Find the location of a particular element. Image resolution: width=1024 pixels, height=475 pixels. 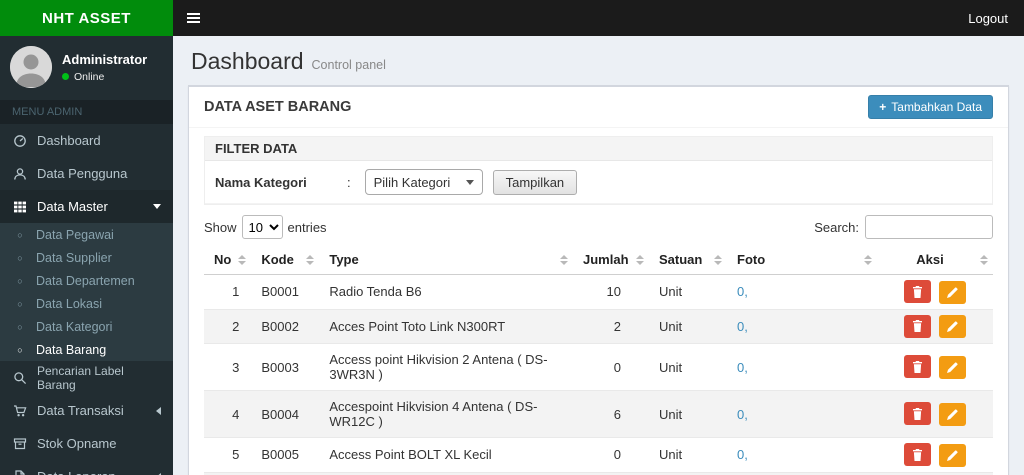

grid-icon is located at coordinates (20, 207).